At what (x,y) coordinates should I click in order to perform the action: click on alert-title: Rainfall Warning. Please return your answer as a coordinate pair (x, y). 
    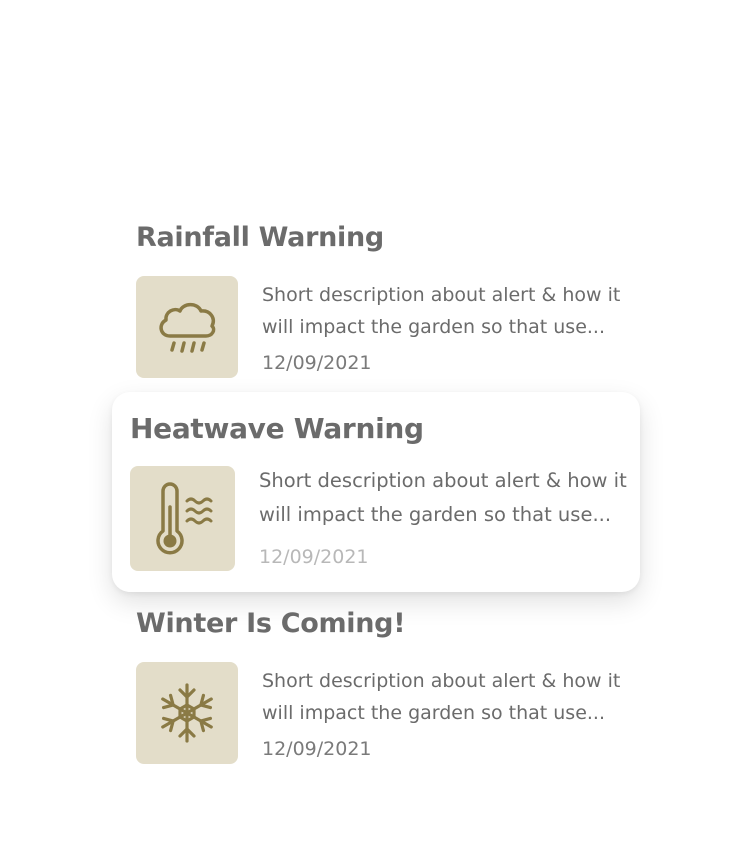
    Looking at the image, I should click on (260, 237).